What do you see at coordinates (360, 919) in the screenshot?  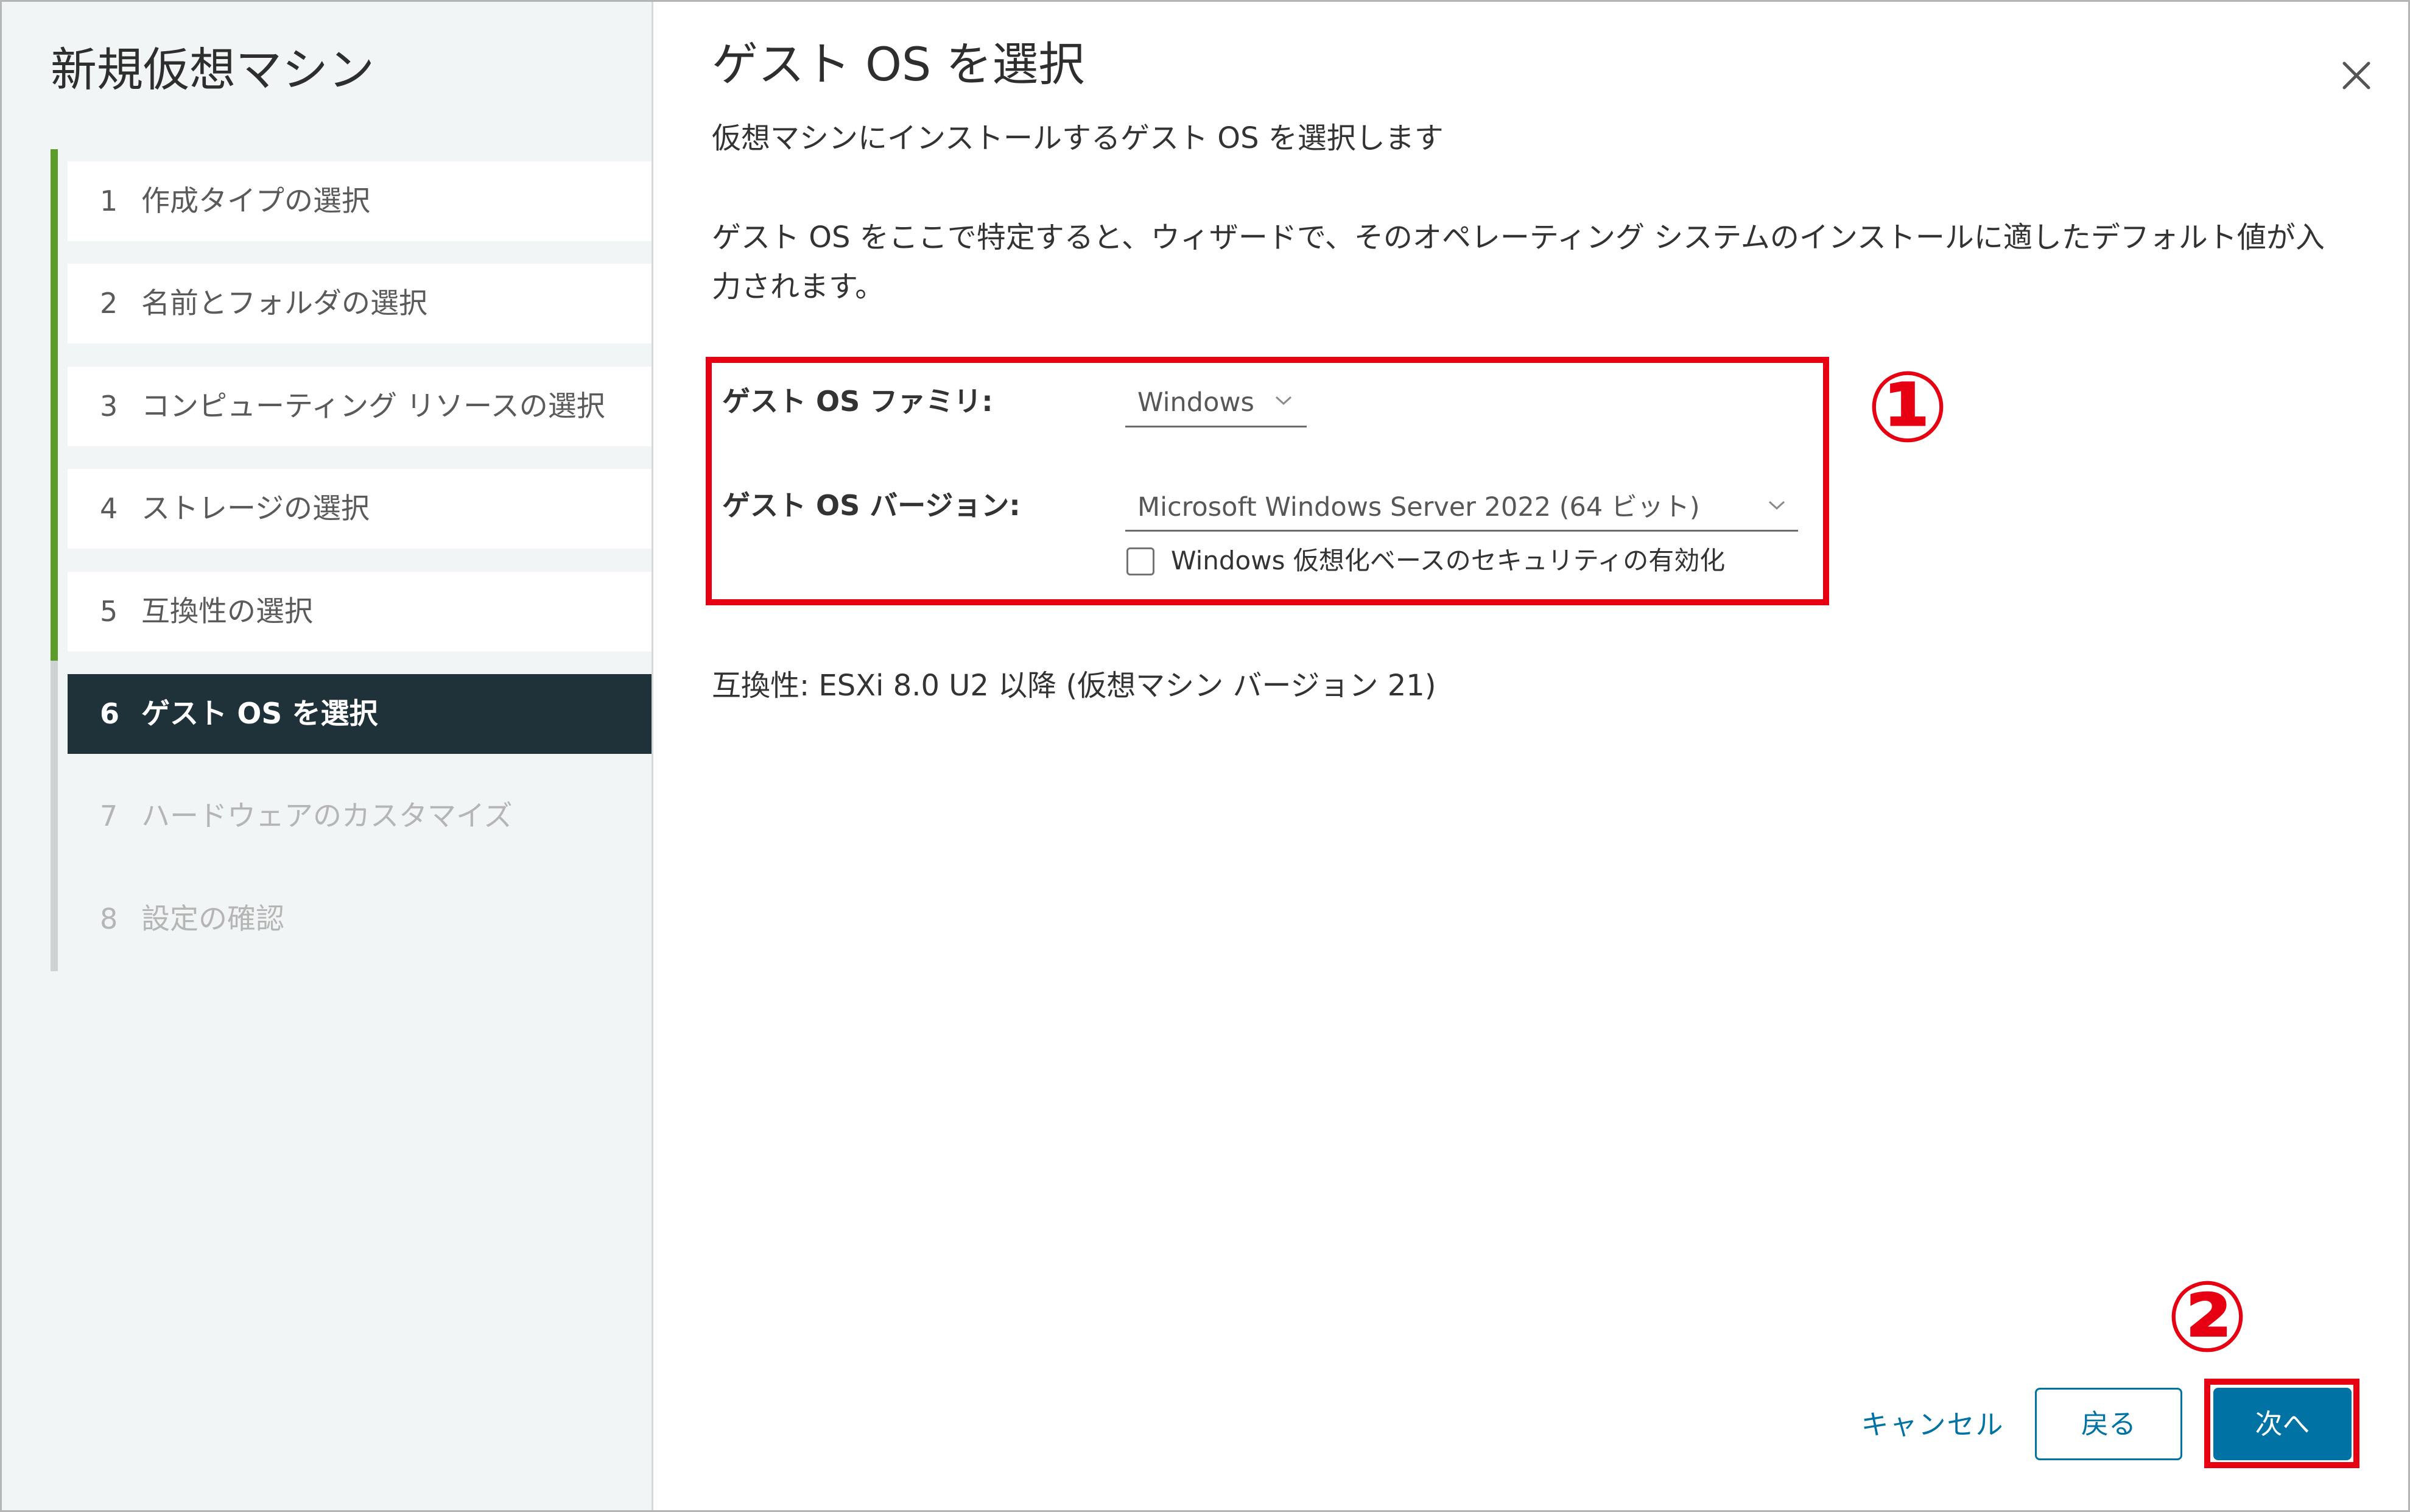 I see `step-item-8: 8 設定の確認` at bounding box center [360, 919].